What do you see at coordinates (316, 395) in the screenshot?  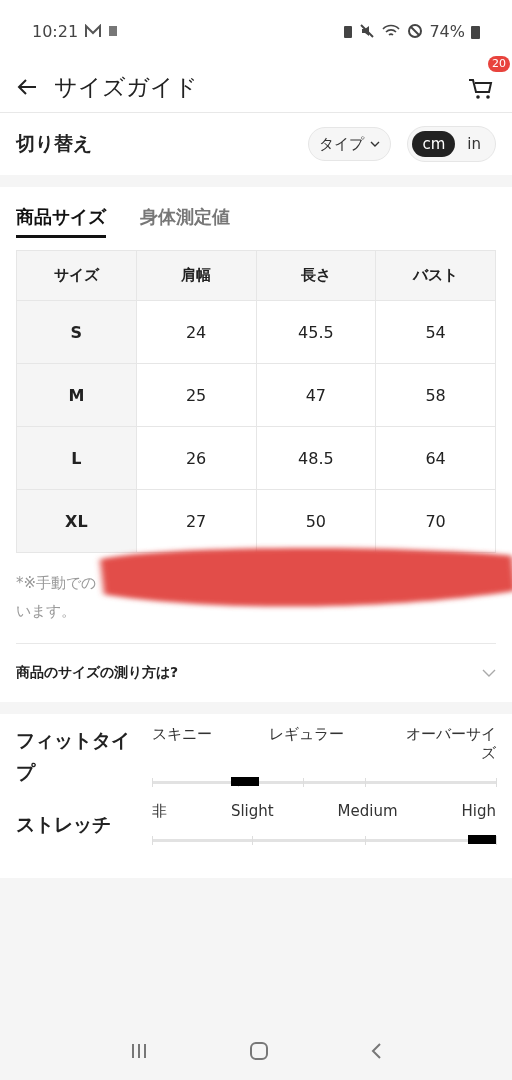 I see `table-cell: 47` at bounding box center [316, 395].